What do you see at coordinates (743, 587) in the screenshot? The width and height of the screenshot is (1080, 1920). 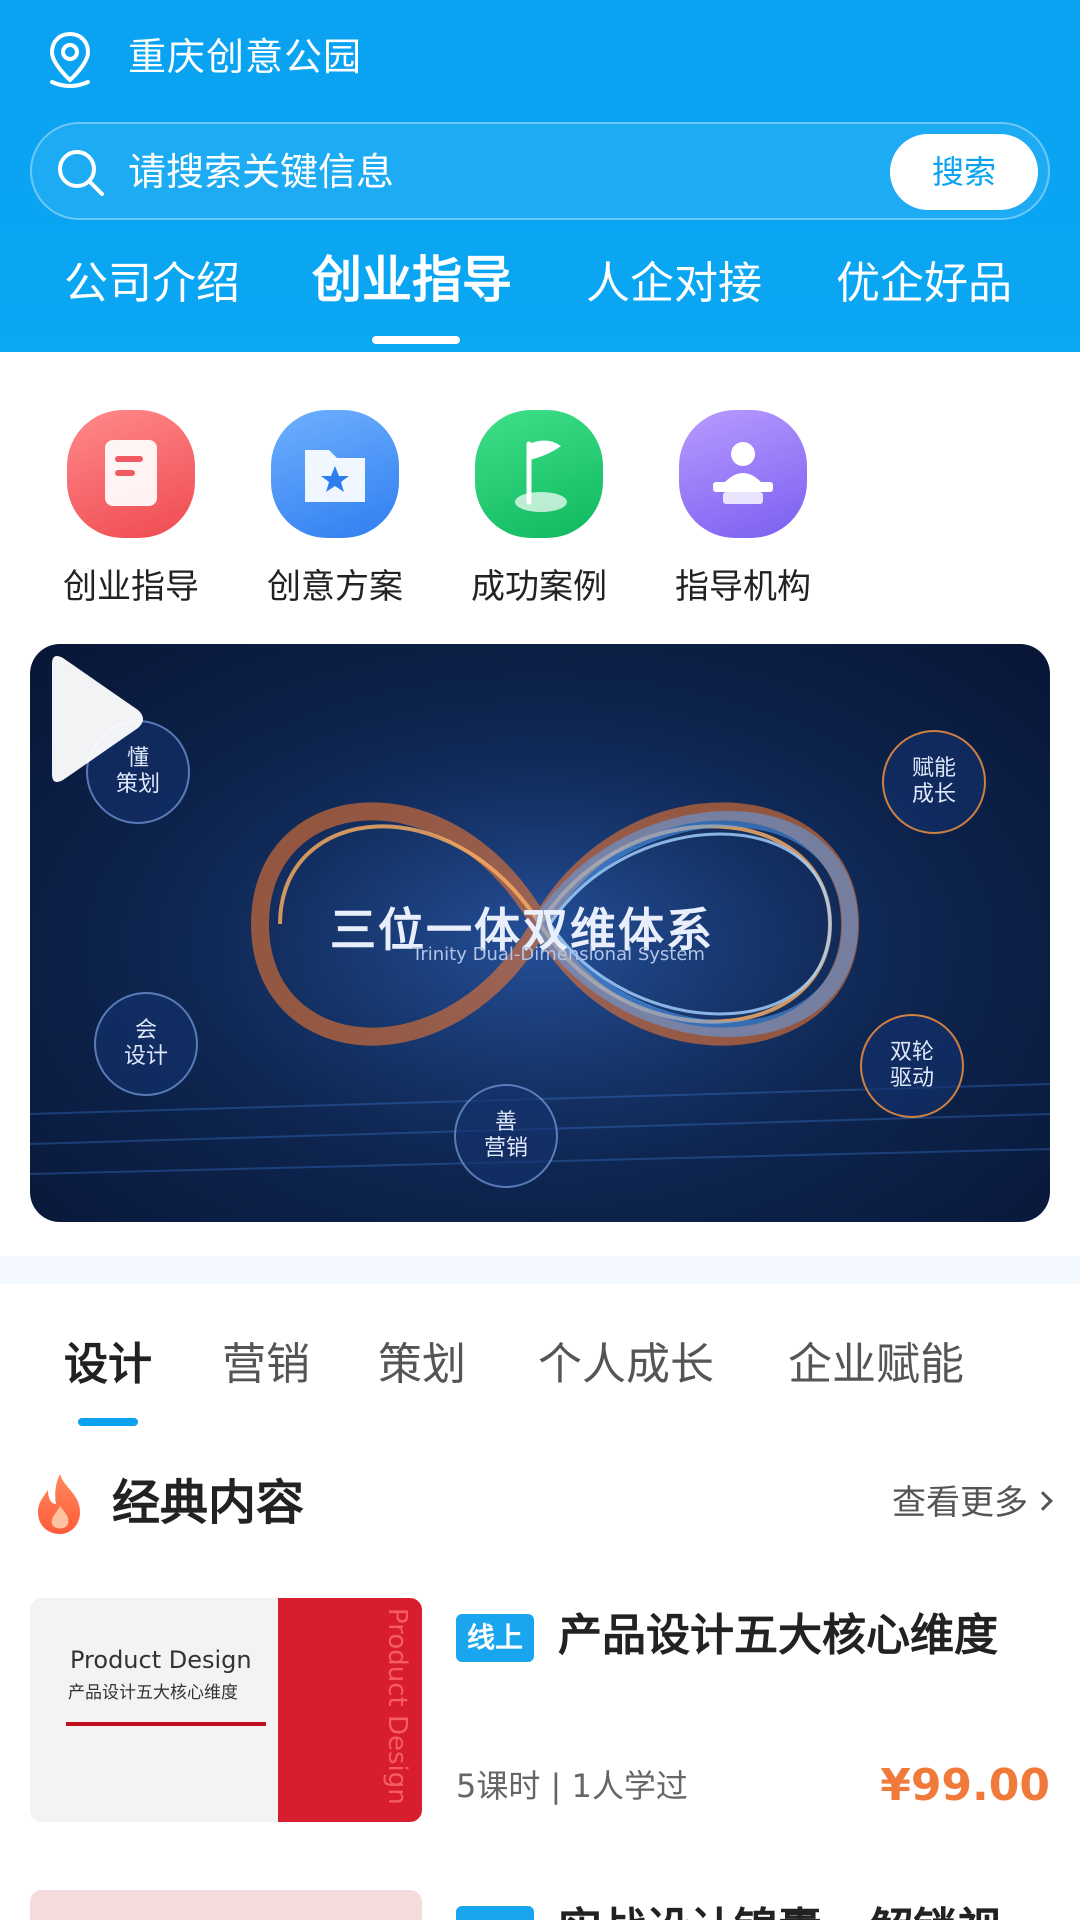 I see `quick-link-label: 指导机构` at bounding box center [743, 587].